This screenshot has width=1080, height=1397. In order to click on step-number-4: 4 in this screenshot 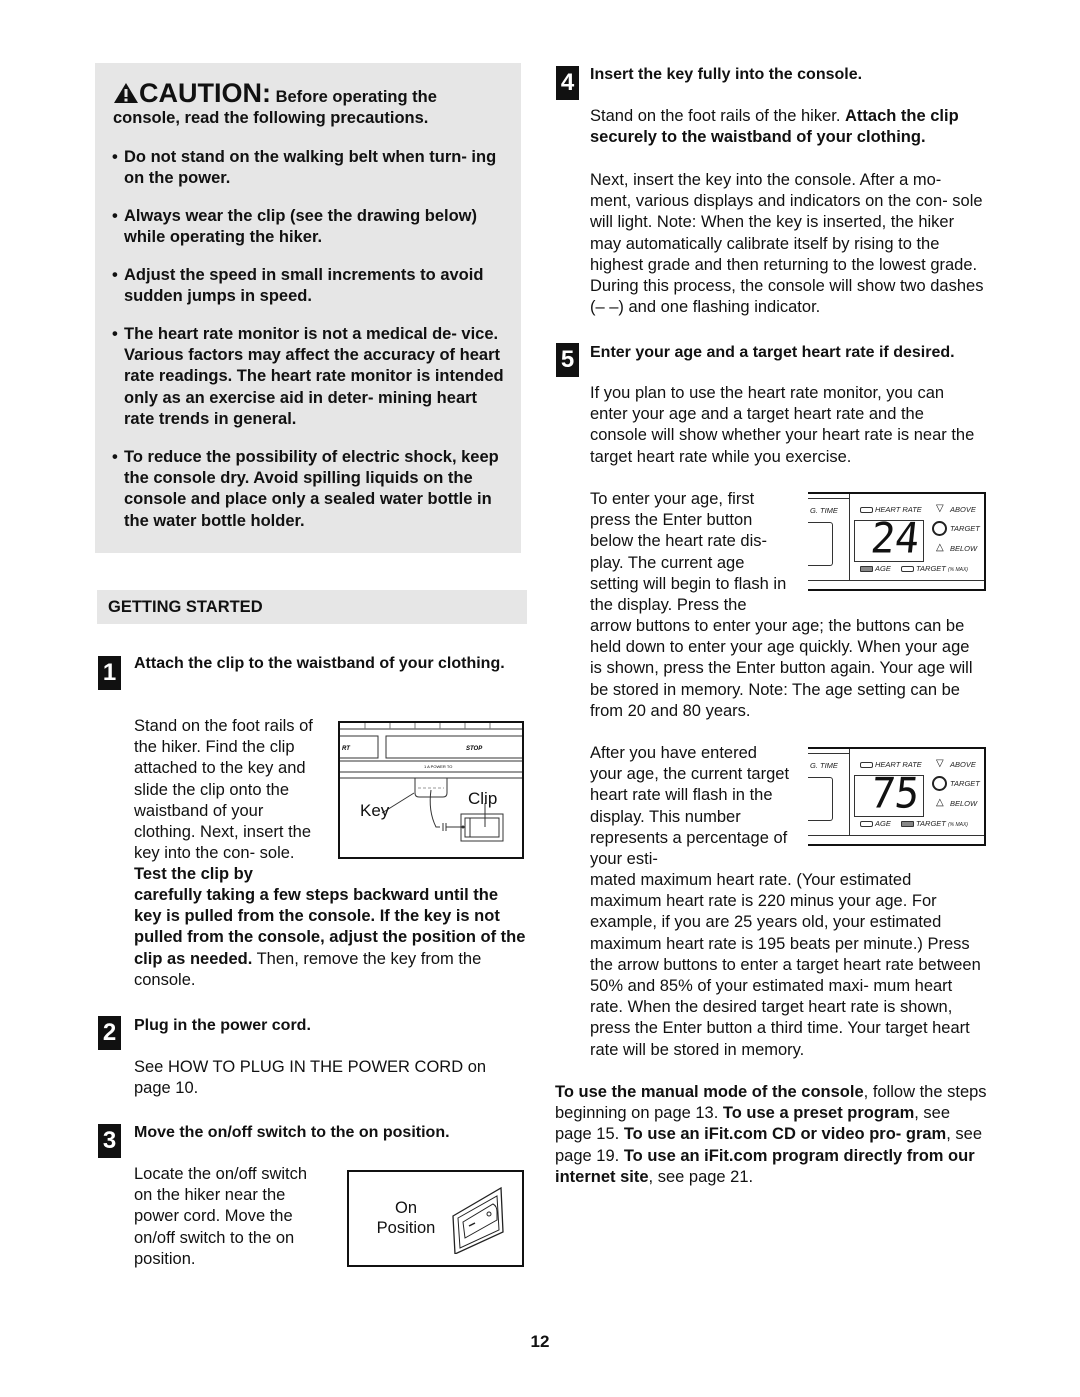, I will do `click(567, 83)`.